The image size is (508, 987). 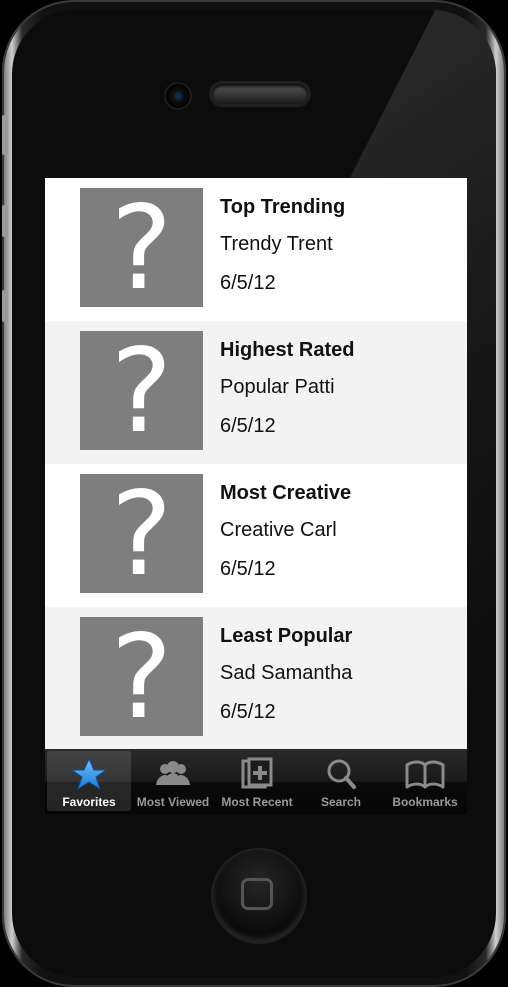 What do you see at coordinates (260, 94) in the screenshot?
I see `earpiece-speaker` at bounding box center [260, 94].